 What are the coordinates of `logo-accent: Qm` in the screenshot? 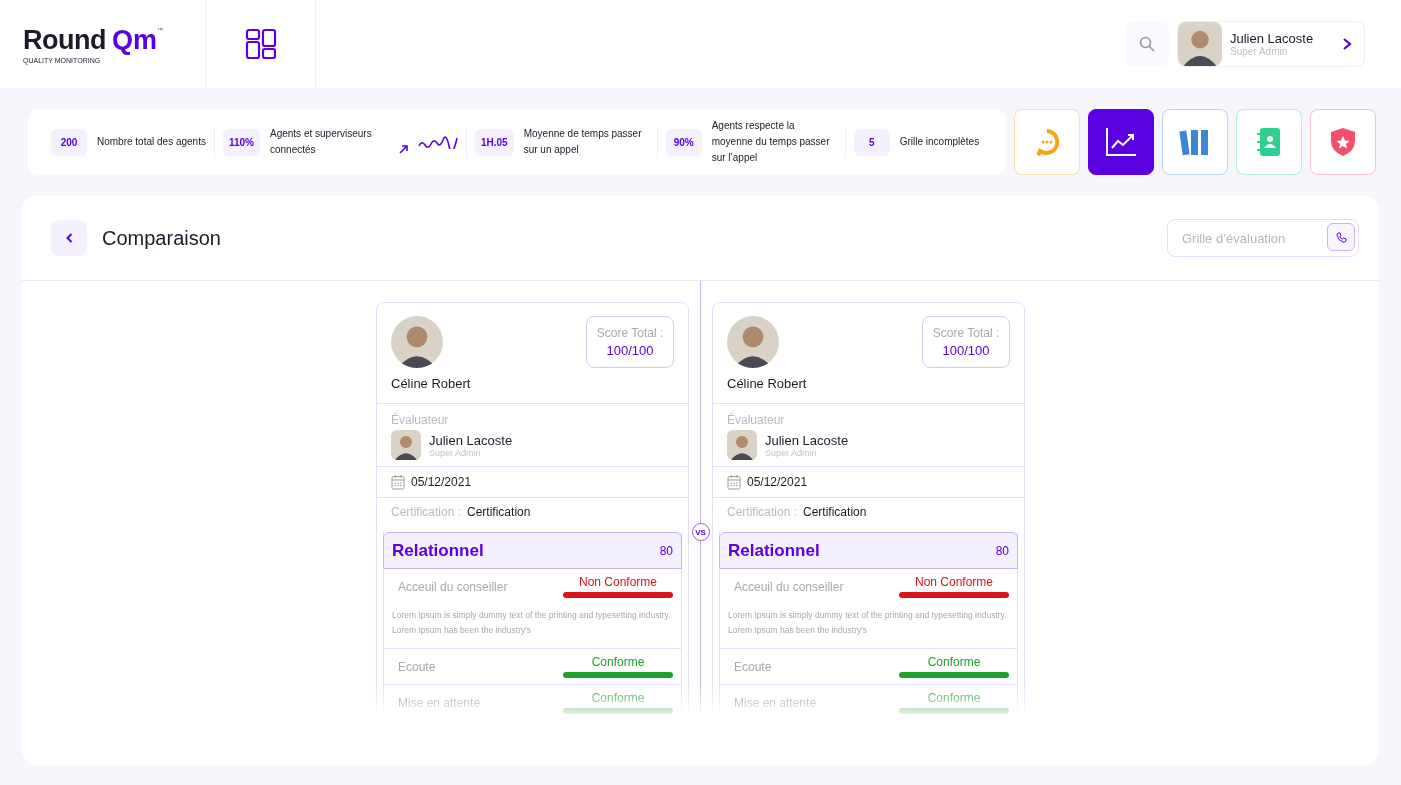 It's located at (134, 40).